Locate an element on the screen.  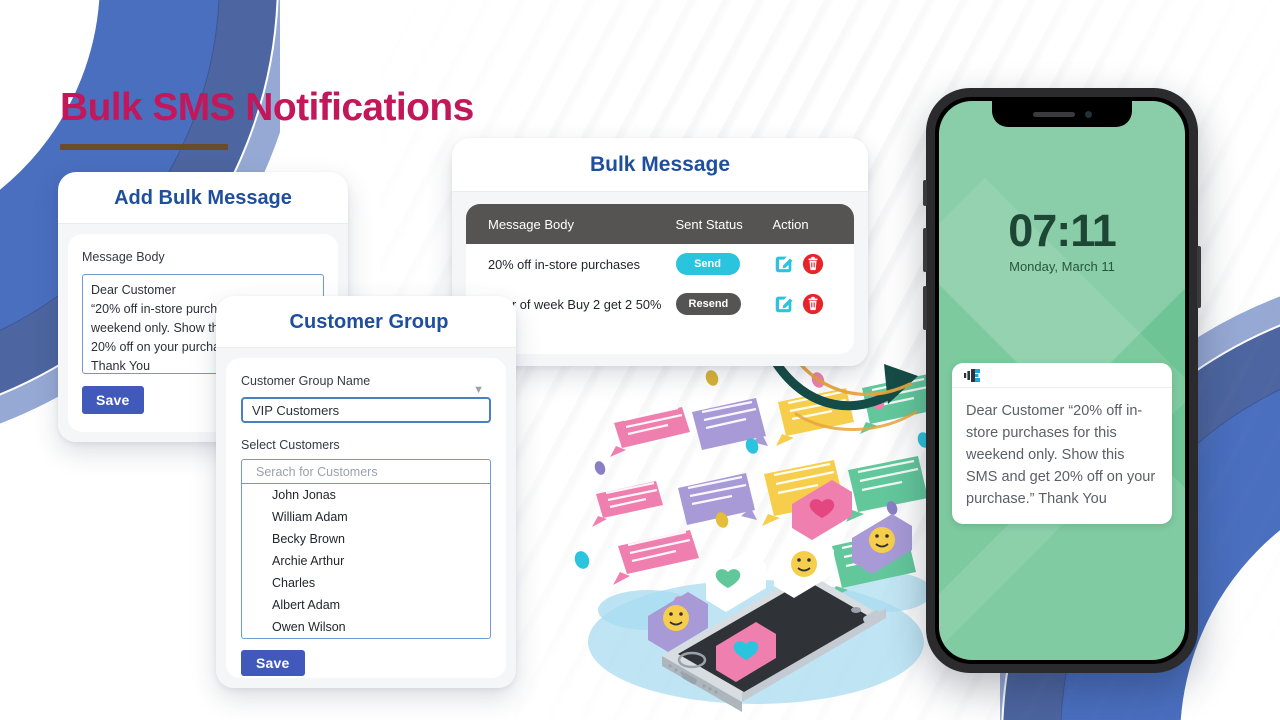
table-header-row: Message Body Sent Status Action is located at coordinates (660, 224).